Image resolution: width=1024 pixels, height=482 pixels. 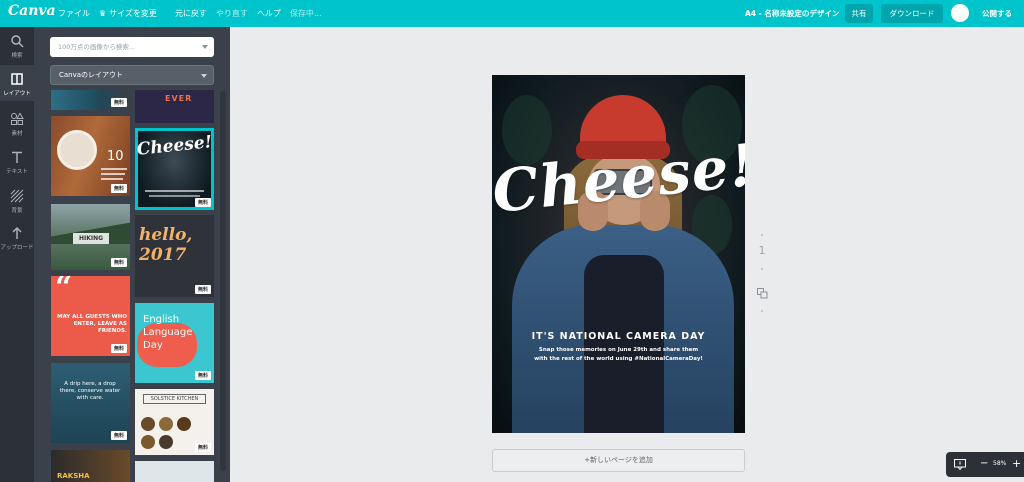 What do you see at coordinates (17, 79) in the screenshot?
I see `layout-icon` at bounding box center [17, 79].